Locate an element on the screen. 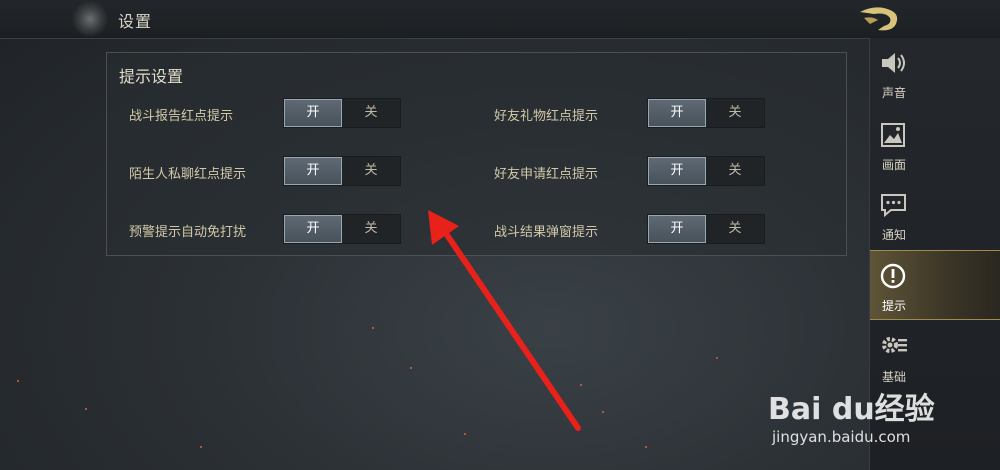 The height and width of the screenshot is (470, 1000). setting-label-battle-report: 战斗报告红点提示 is located at coordinates (181, 116).